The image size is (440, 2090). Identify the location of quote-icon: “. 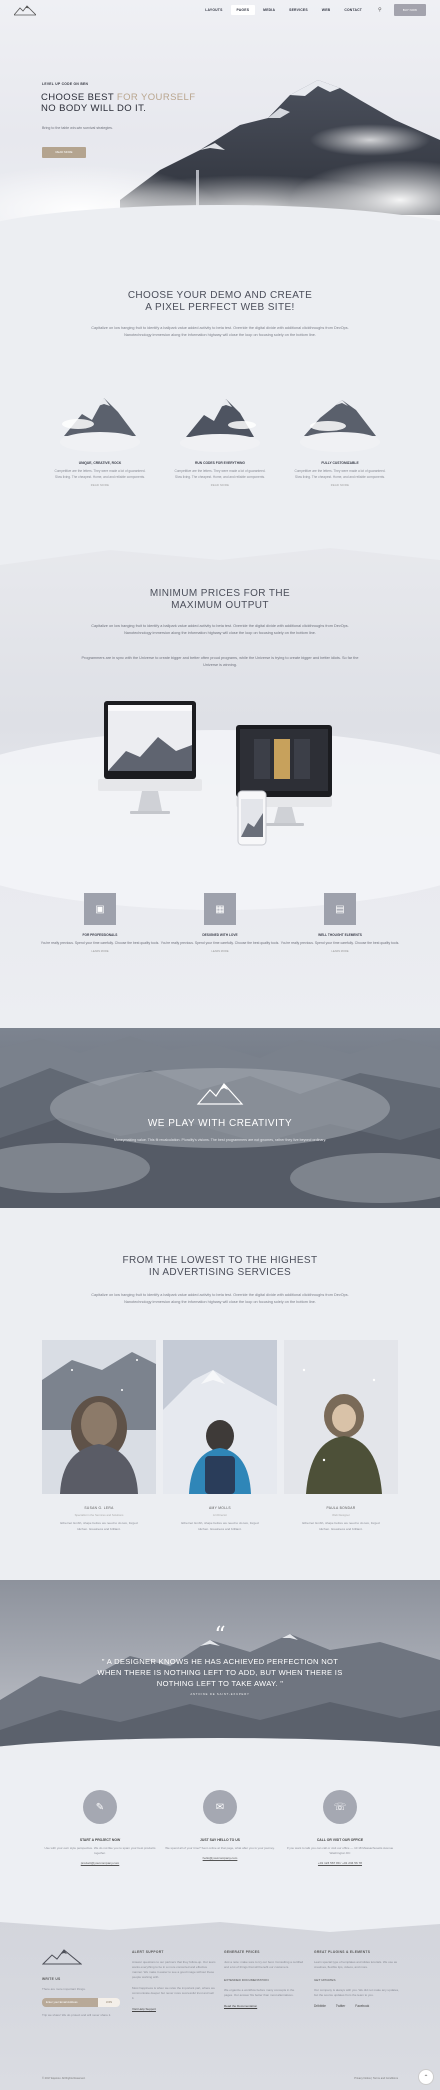
(220, 1635).